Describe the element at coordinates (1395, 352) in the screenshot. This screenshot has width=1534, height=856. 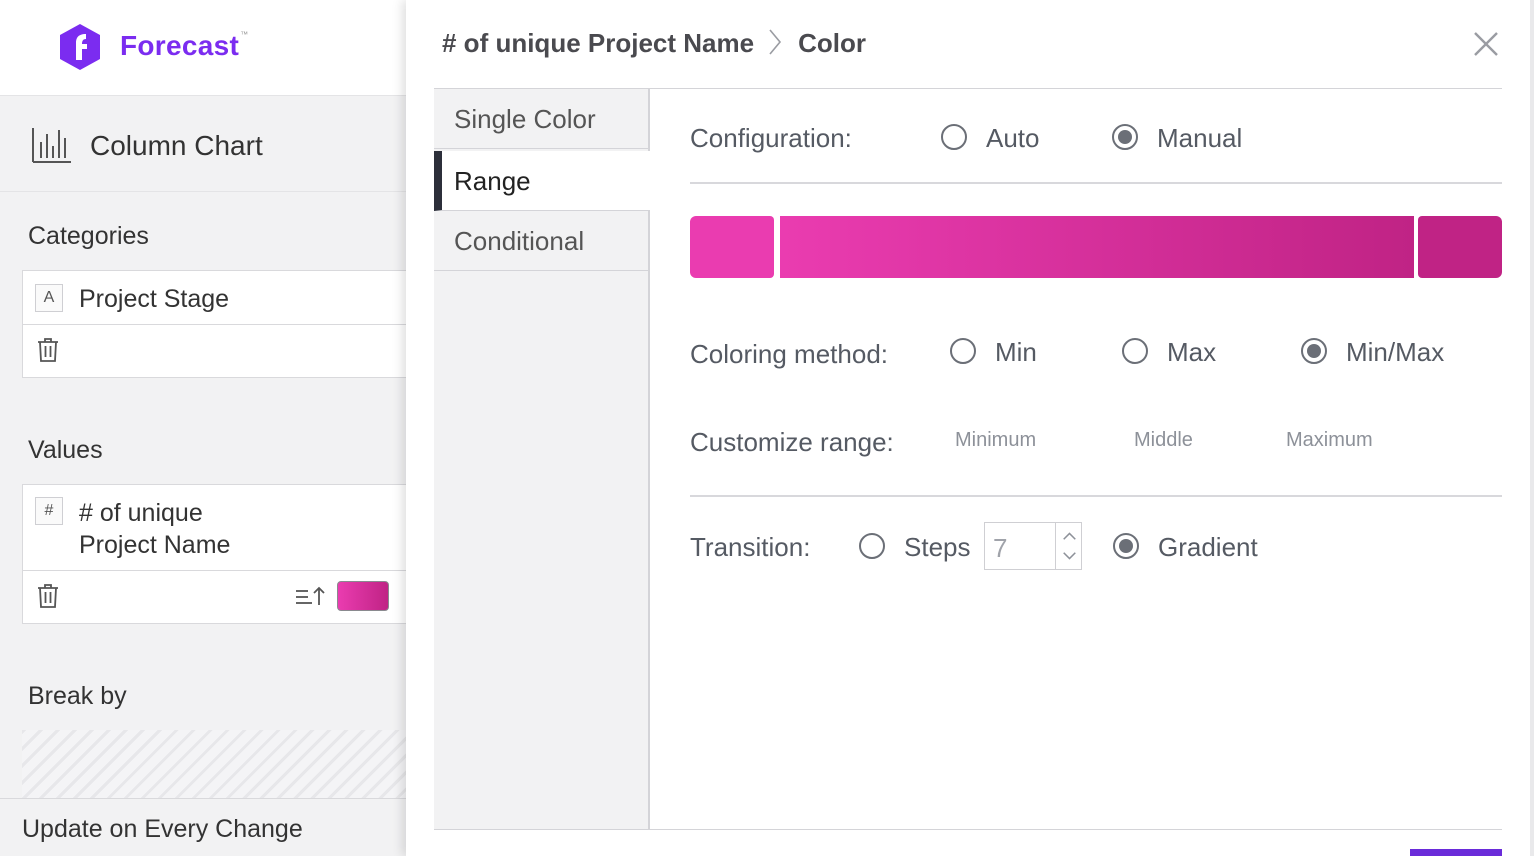
I see `method-minmax-label: Min/Max` at that location.